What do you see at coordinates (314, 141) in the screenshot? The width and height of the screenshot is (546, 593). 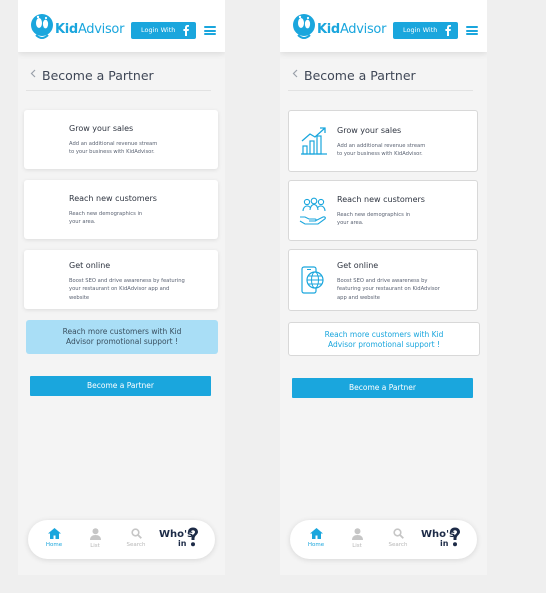 I see `growth-chart-icon` at bounding box center [314, 141].